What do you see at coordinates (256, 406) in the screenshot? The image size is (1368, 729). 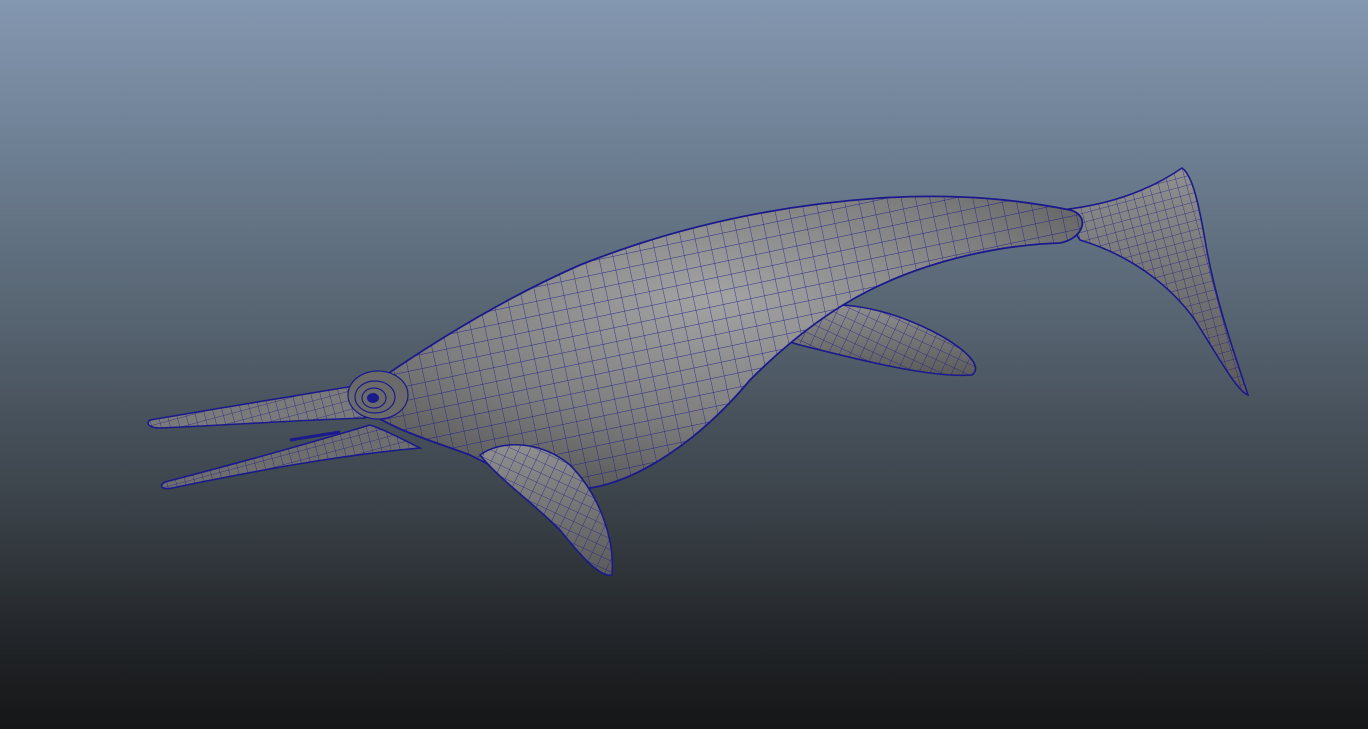 I see `snout` at bounding box center [256, 406].